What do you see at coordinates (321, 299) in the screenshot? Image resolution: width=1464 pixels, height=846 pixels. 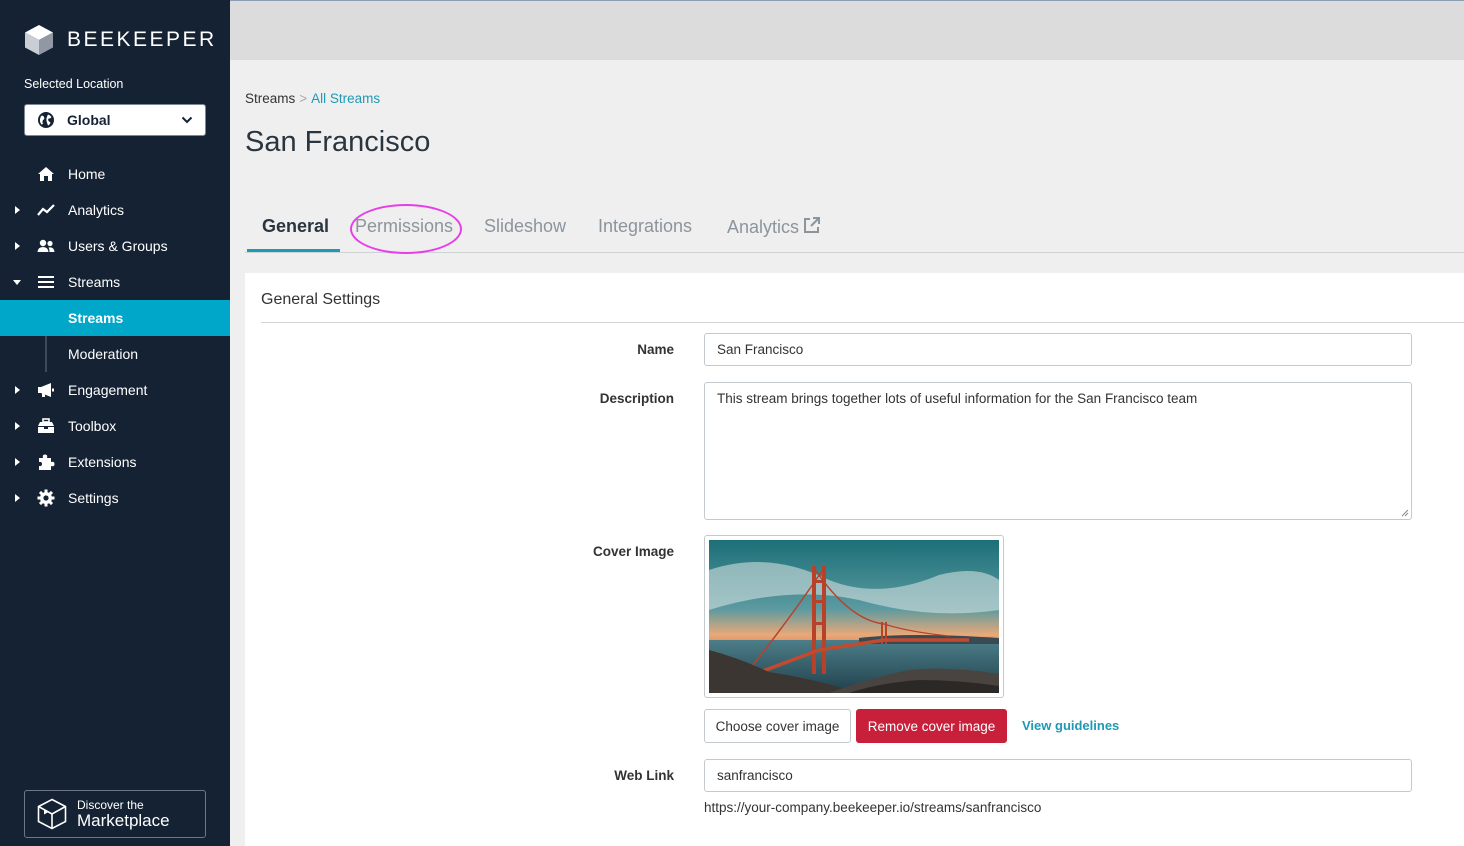 I see `section-title: General Settings` at bounding box center [321, 299].